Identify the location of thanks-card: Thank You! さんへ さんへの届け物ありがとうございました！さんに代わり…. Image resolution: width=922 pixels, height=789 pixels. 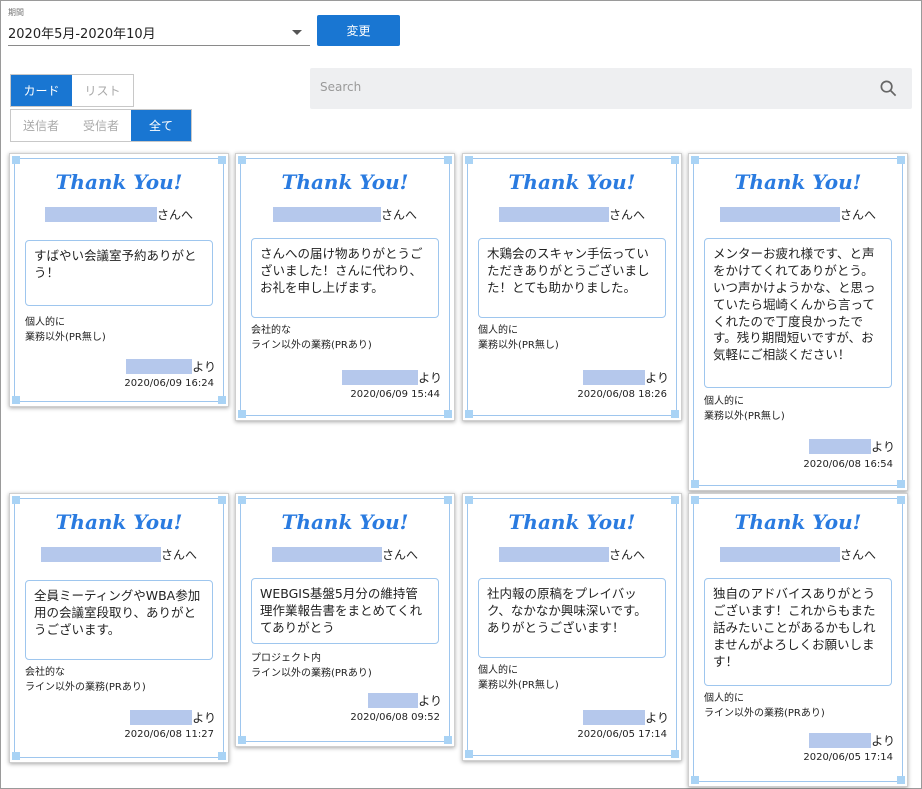
(345, 287).